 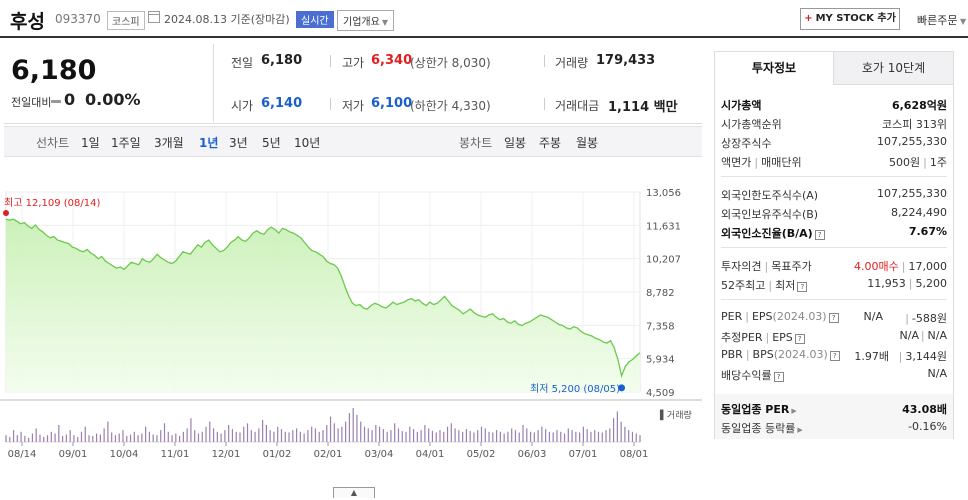 What do you see at coordinates (663, 260) in the screenshot?
I see `y-tick-label: 10,207` at bounding box center [663, 260].